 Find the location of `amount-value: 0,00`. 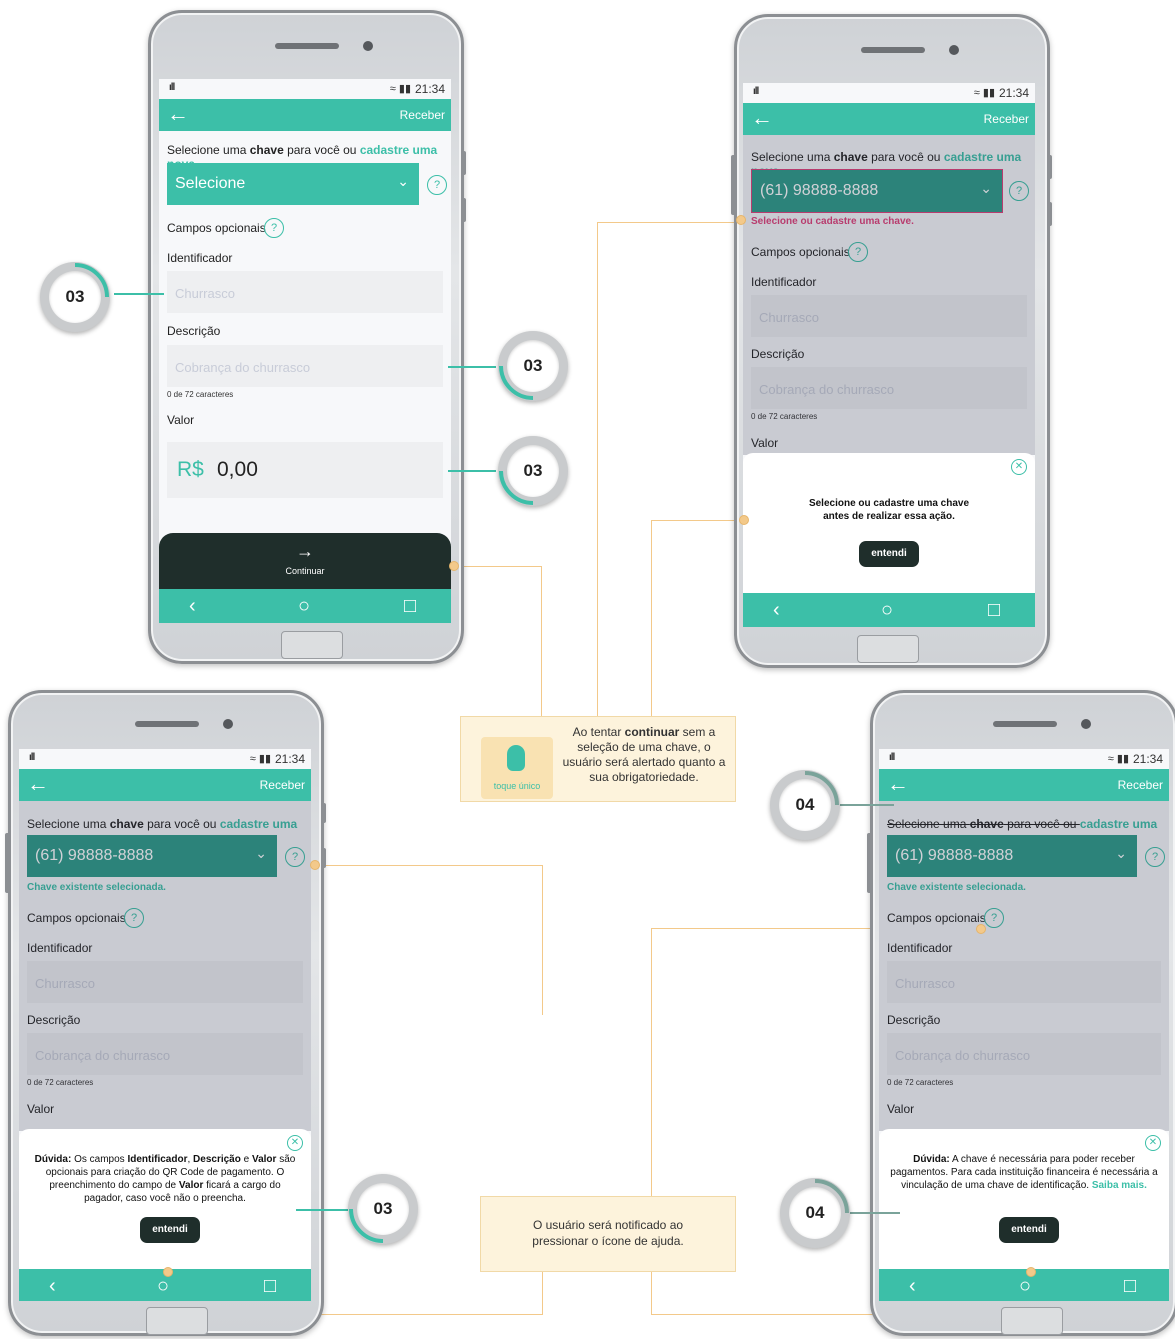

amount-value: 0,00 is located at coordinates (237, 469).